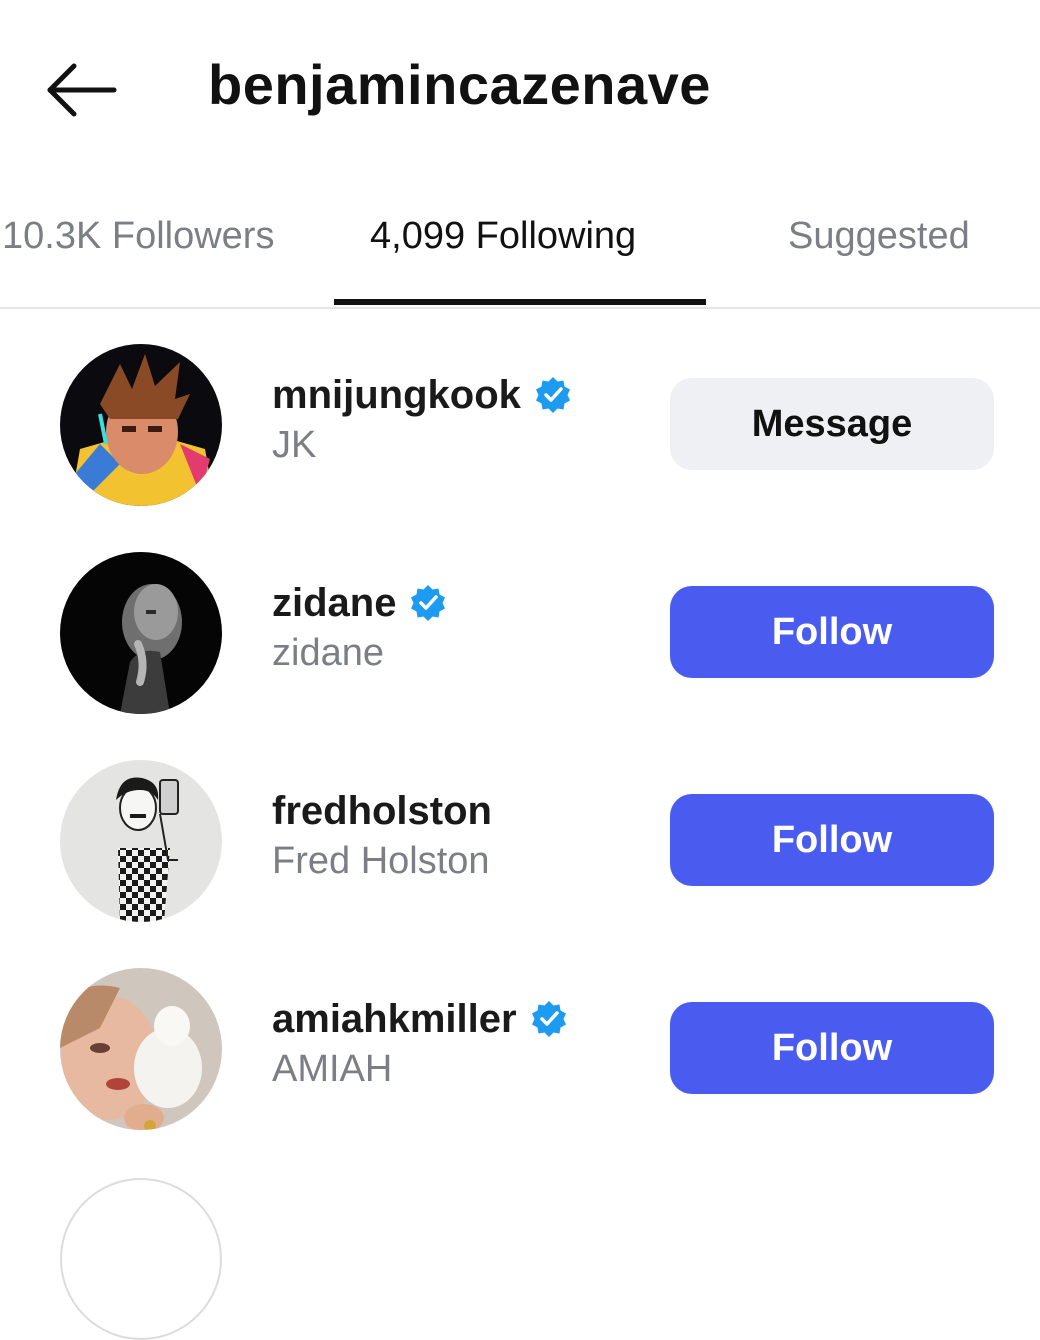  Describe the element at coordinates (138, 236) in the screenshot. I see `tab-followers: 10.3K Followers` at that location.